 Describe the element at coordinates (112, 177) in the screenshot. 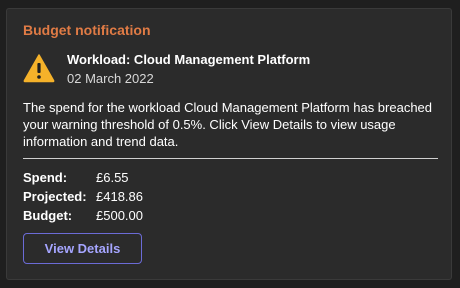

I see `stat-value: £6.55` at that location.